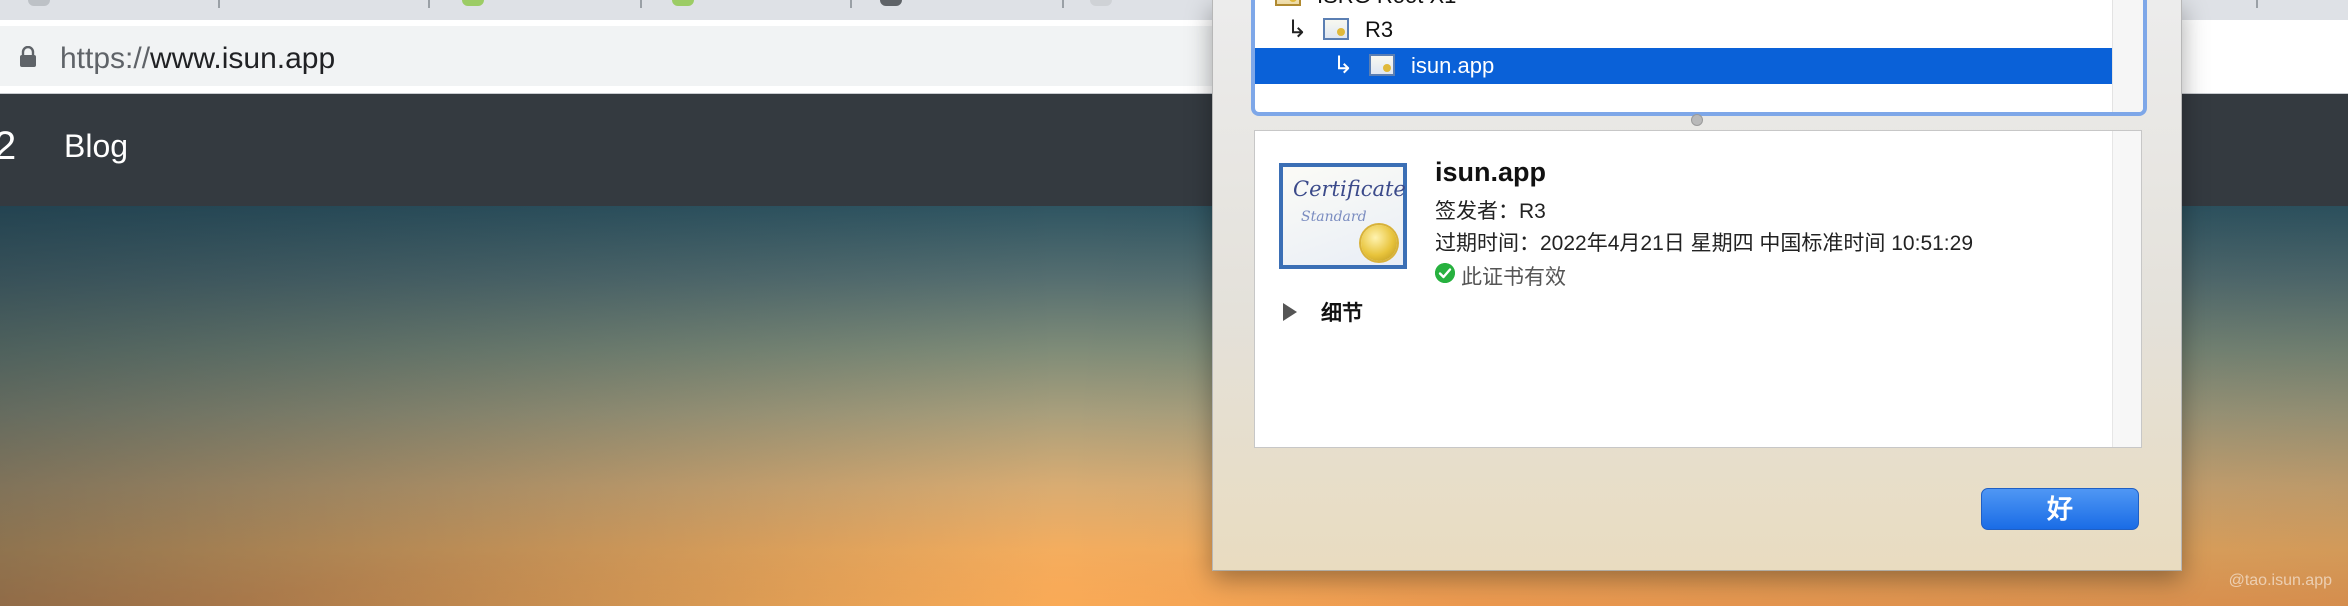 The height and width of the screenshot is (606, 2348). What do you see at coordinates (1288, 3) in the screenshot?
I see `root-cert-icon` at bounding box center [1288, 3].